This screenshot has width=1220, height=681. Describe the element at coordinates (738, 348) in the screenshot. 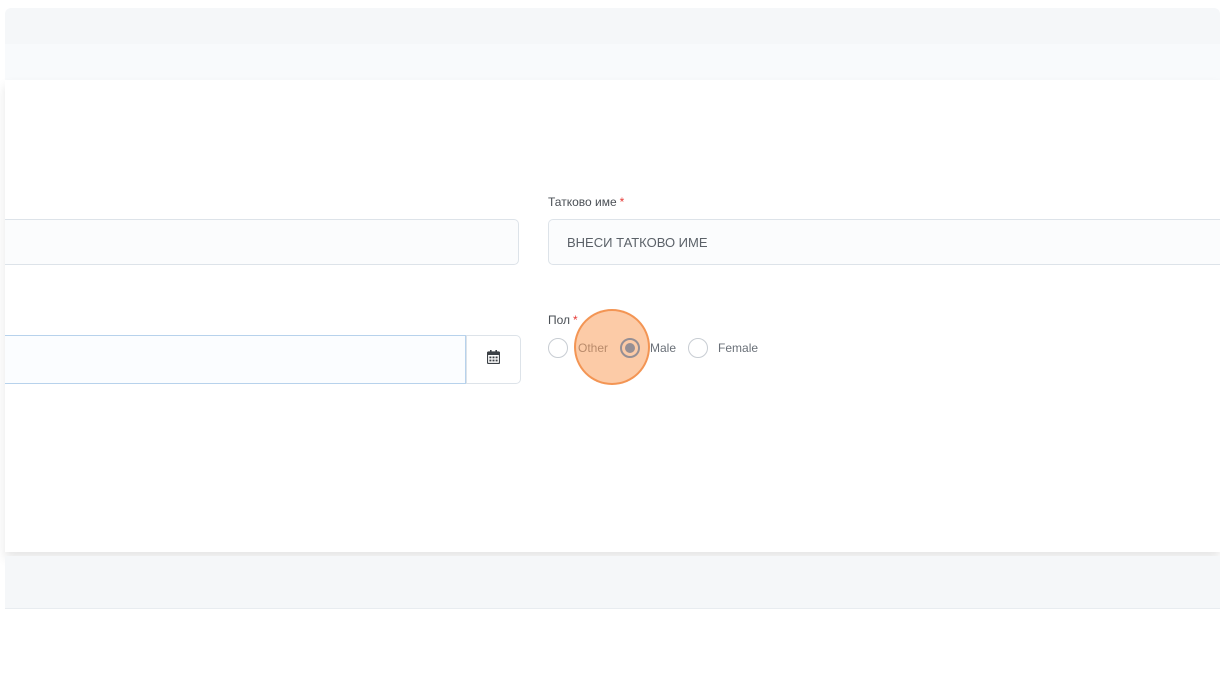

I see `radio-label-female: Female` at that location.